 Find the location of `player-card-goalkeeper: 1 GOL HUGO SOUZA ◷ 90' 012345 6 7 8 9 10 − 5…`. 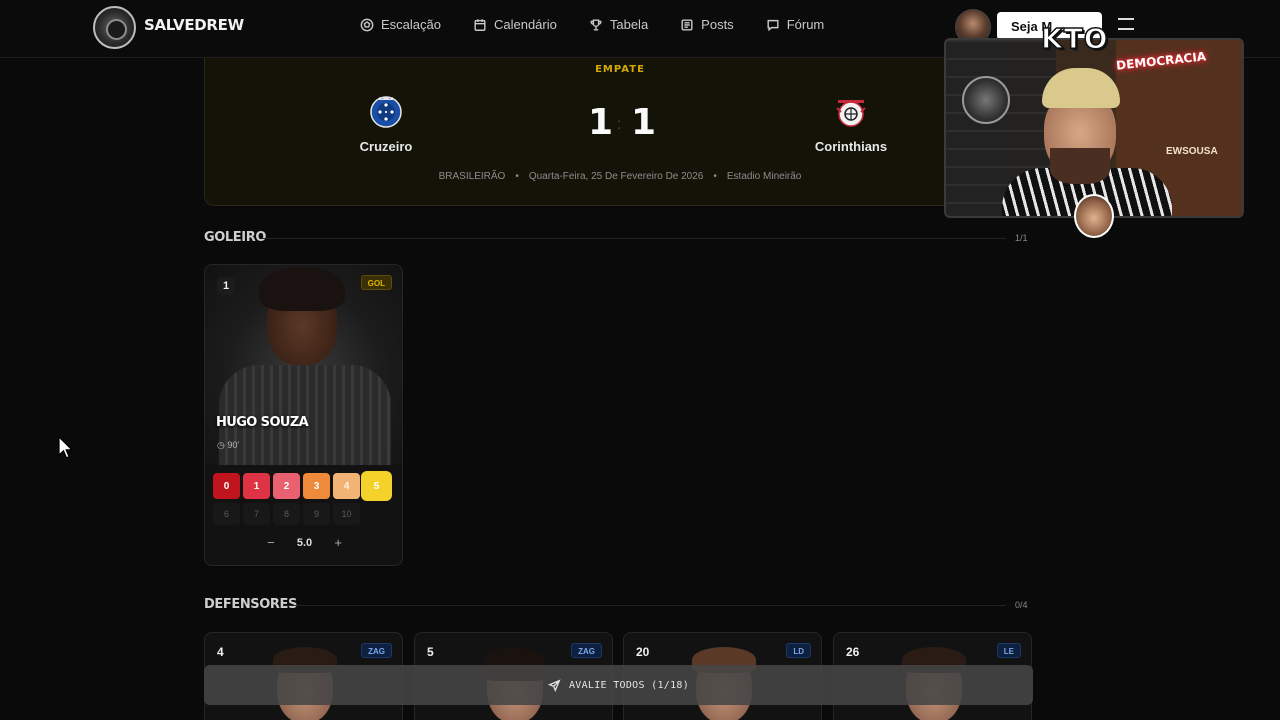

player-card-goalkeeper: 1 GOL HUGO SOUZA ◷ 90' 012345 6 7 8 9 10 − 5… is located at coordinates (303, 415).